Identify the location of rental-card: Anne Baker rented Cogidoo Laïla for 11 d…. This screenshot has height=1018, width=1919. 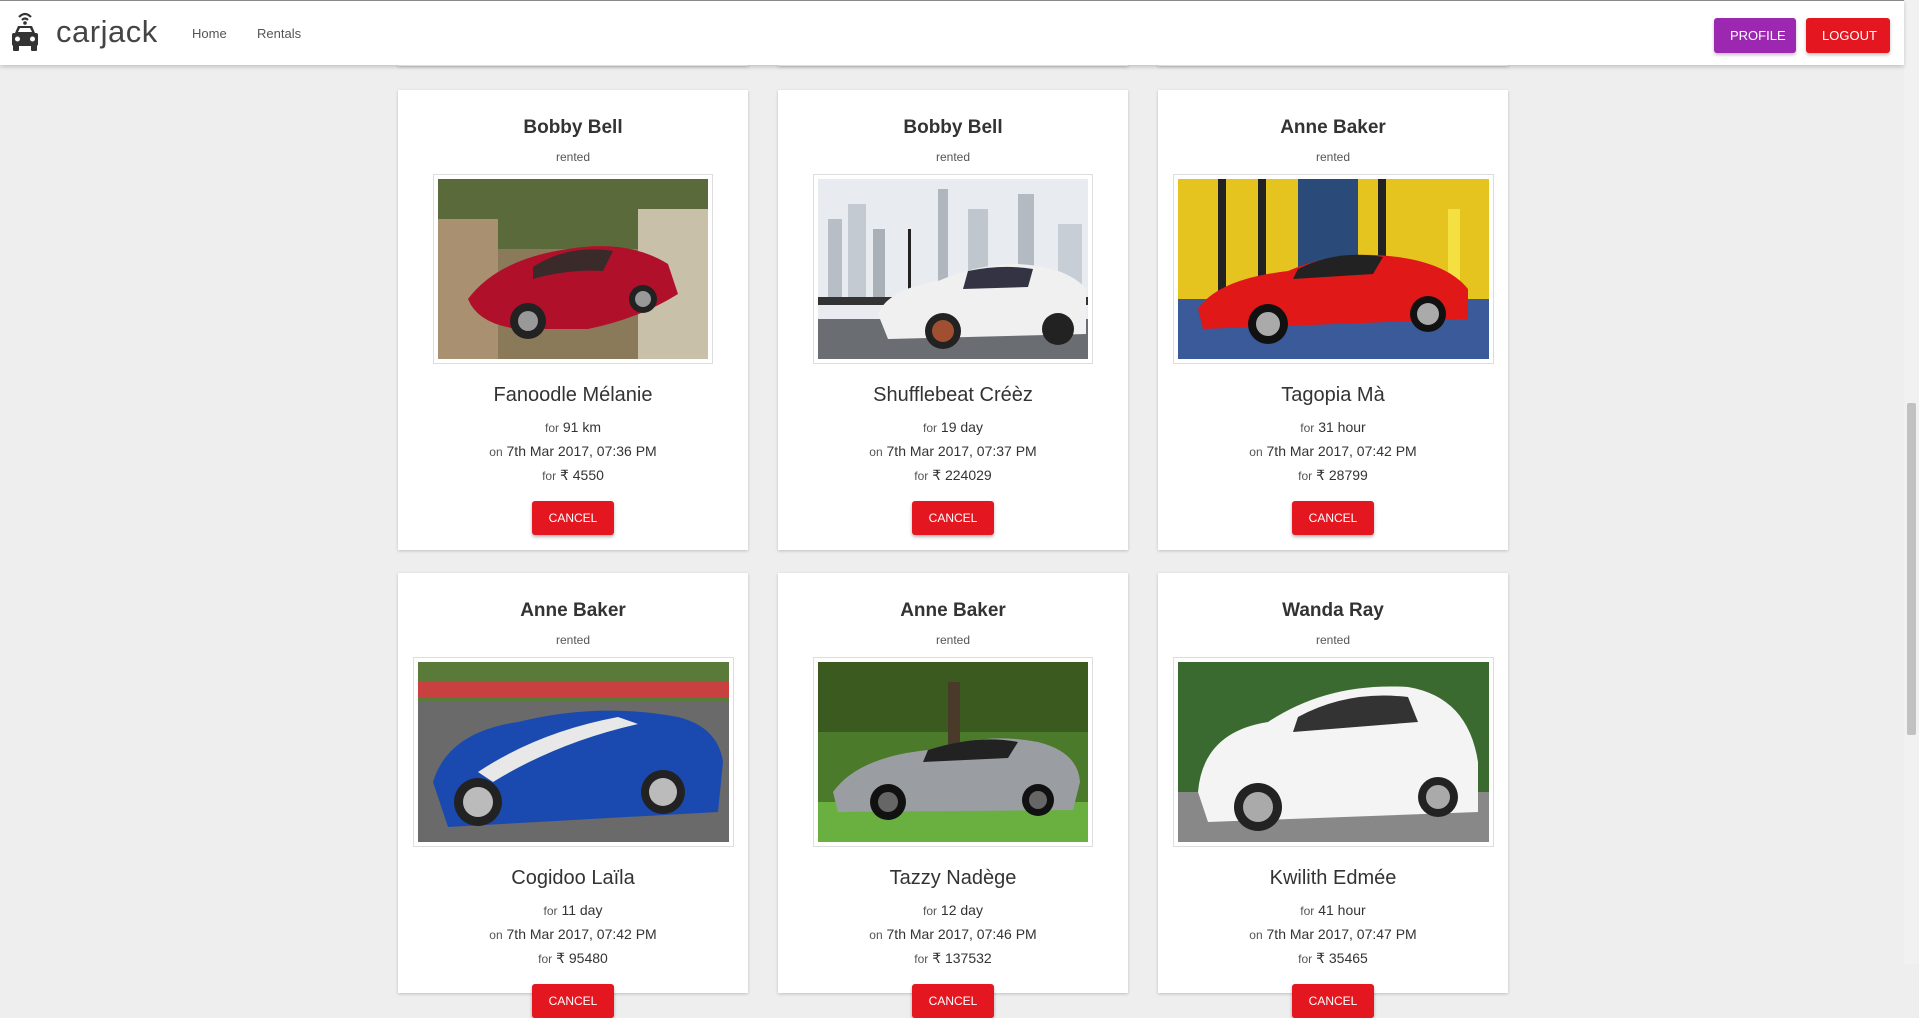
(573, 795).